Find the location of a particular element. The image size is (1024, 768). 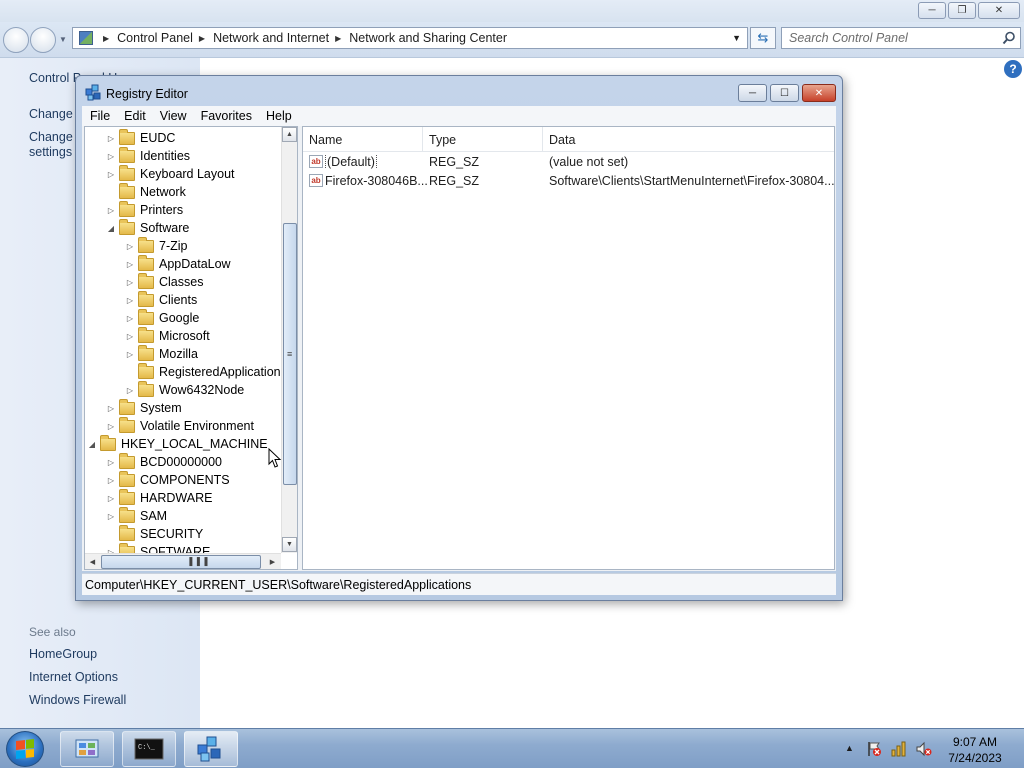

tree-node: ▷ Wow6432Node is located at coordinates (184, 389).